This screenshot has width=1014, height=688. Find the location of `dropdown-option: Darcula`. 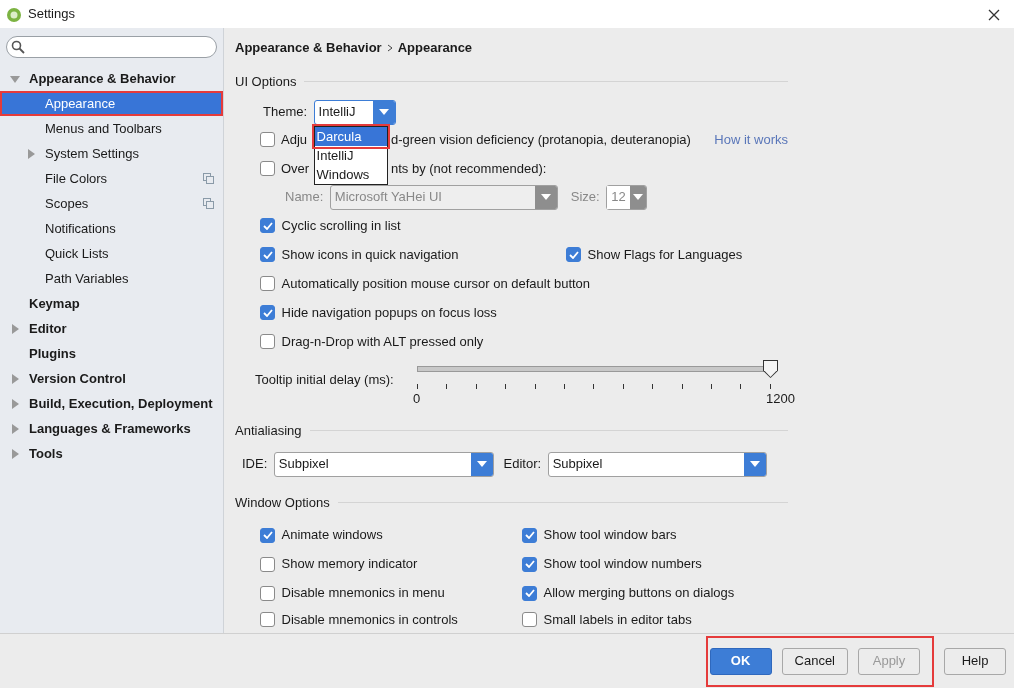

dropdown-option: Darcula is located at coordinates (350, 136).